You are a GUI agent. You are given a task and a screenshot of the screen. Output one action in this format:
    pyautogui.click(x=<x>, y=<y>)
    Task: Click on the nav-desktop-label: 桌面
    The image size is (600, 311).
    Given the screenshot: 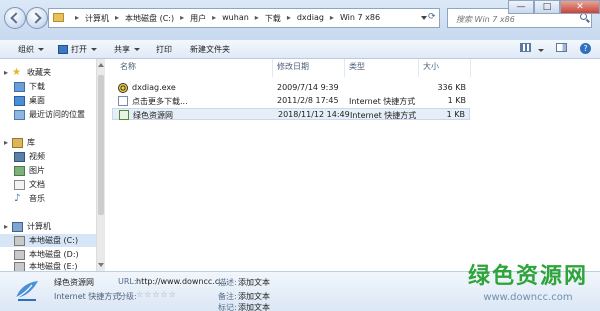 What is the action you would take?
    pyautogui.click(x=37, y=100)
    